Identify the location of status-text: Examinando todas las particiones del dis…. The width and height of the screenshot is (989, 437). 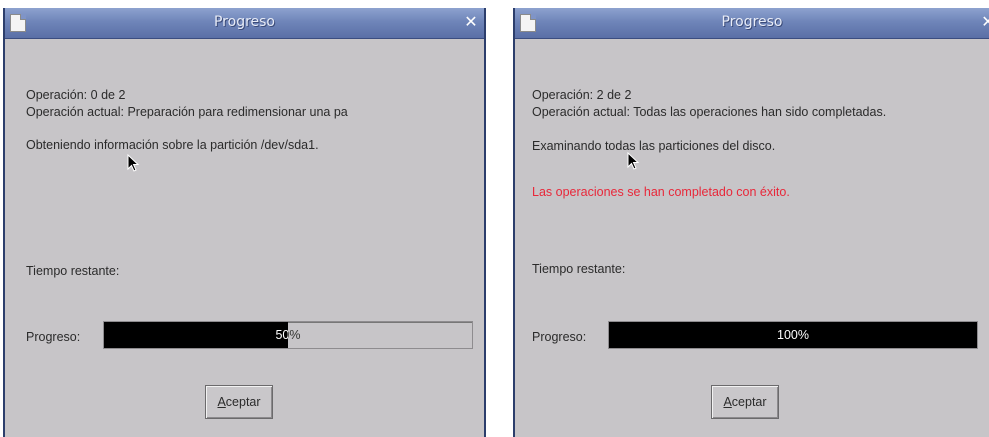
(654, 146).